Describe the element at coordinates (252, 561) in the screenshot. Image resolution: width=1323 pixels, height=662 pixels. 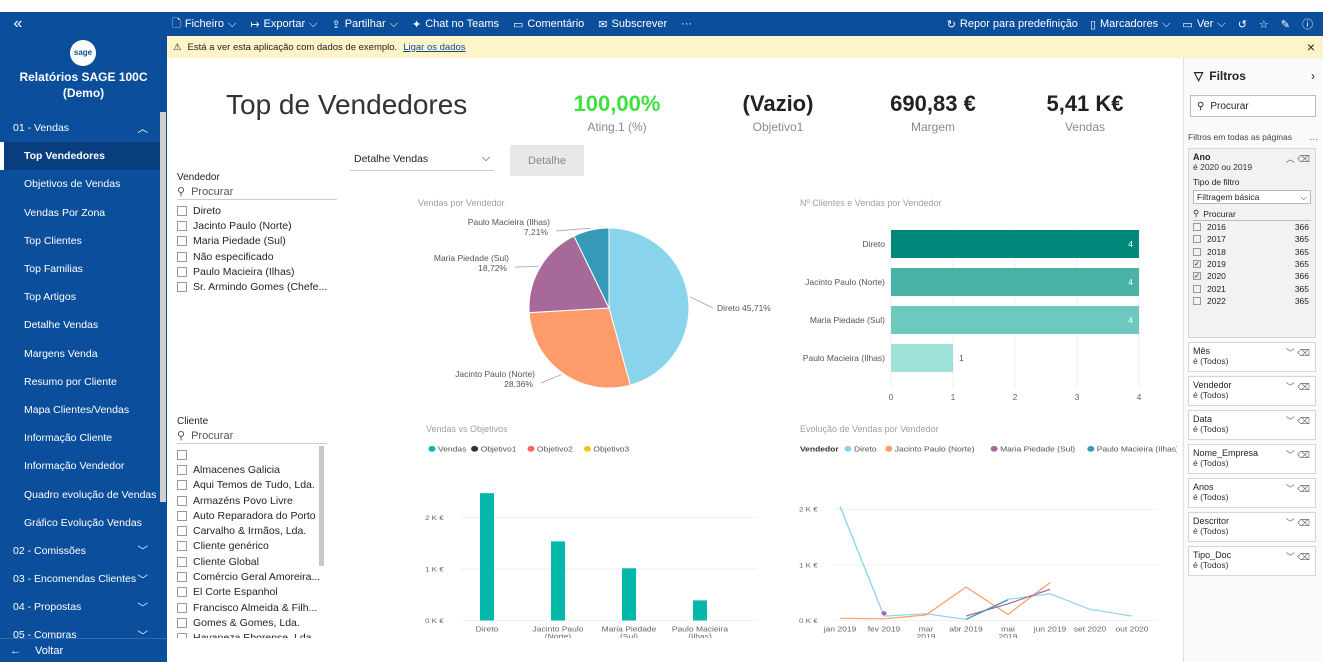
I see `slicer-option: Cliente Global` at that location.